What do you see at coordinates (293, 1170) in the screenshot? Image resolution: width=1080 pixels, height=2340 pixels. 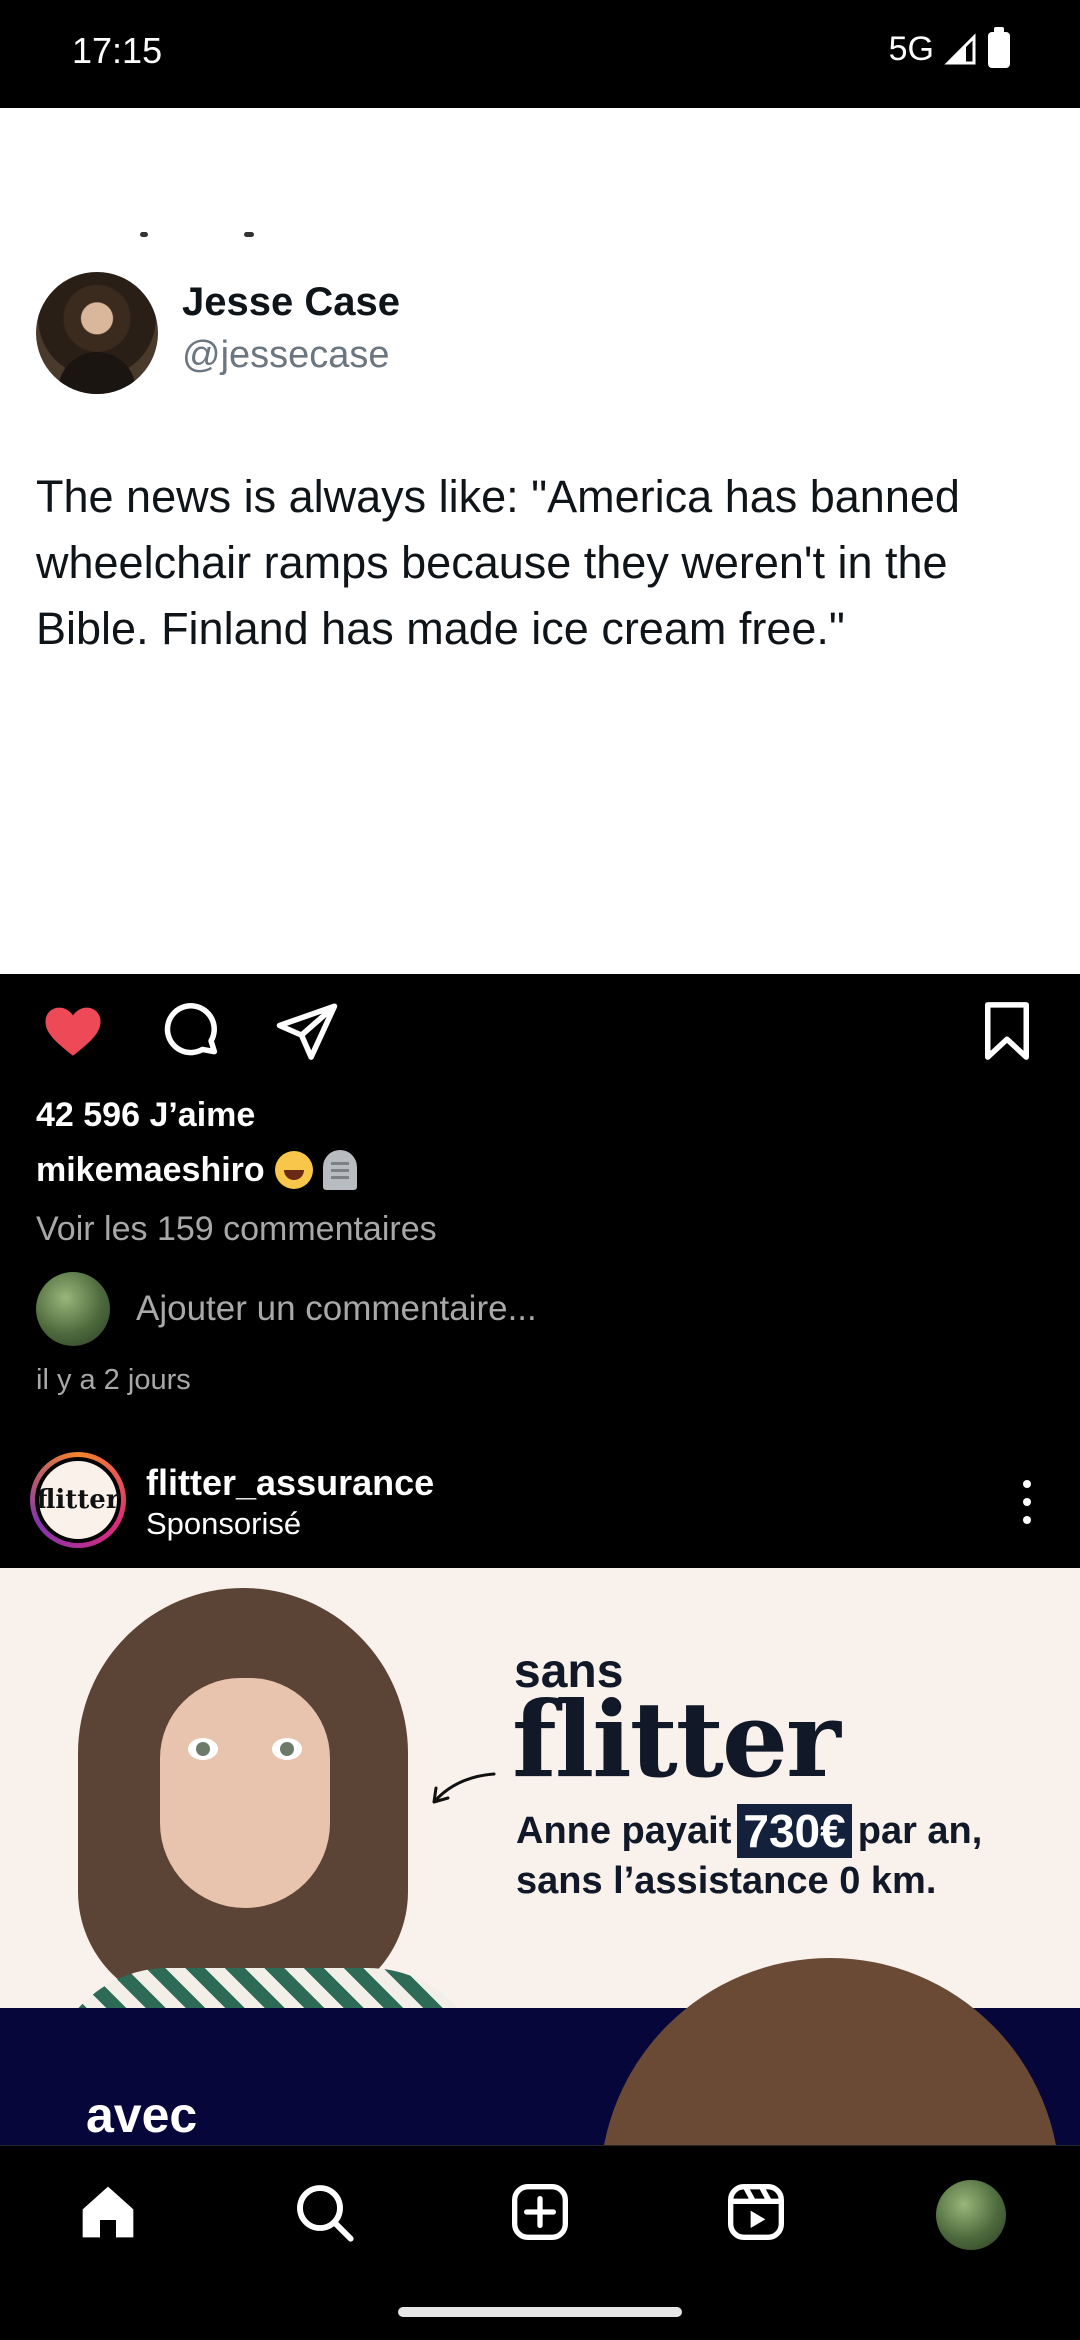 I see `tears-of-joy-emoji-icon` at bounding box center [293, 1170].